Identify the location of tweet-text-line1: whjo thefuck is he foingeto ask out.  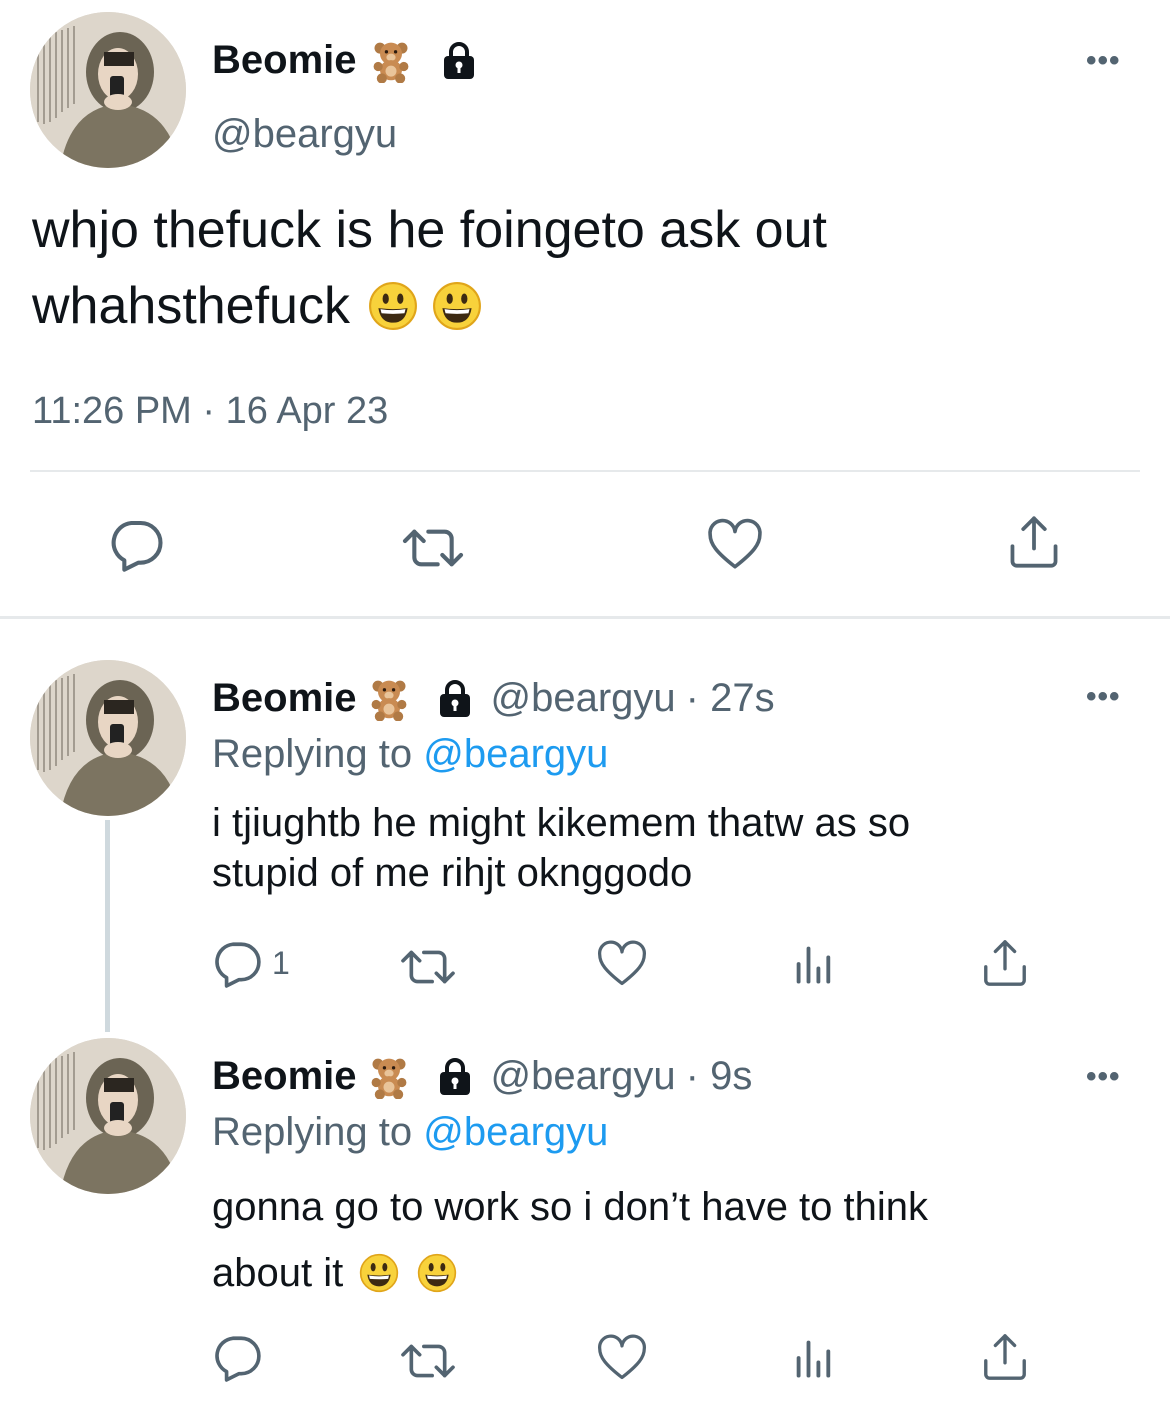
(429, 230).